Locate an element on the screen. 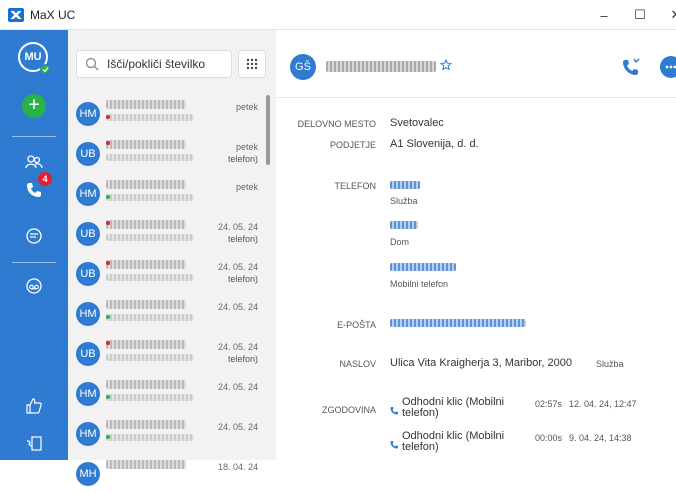  search-box is located at coordinates (154, 64).